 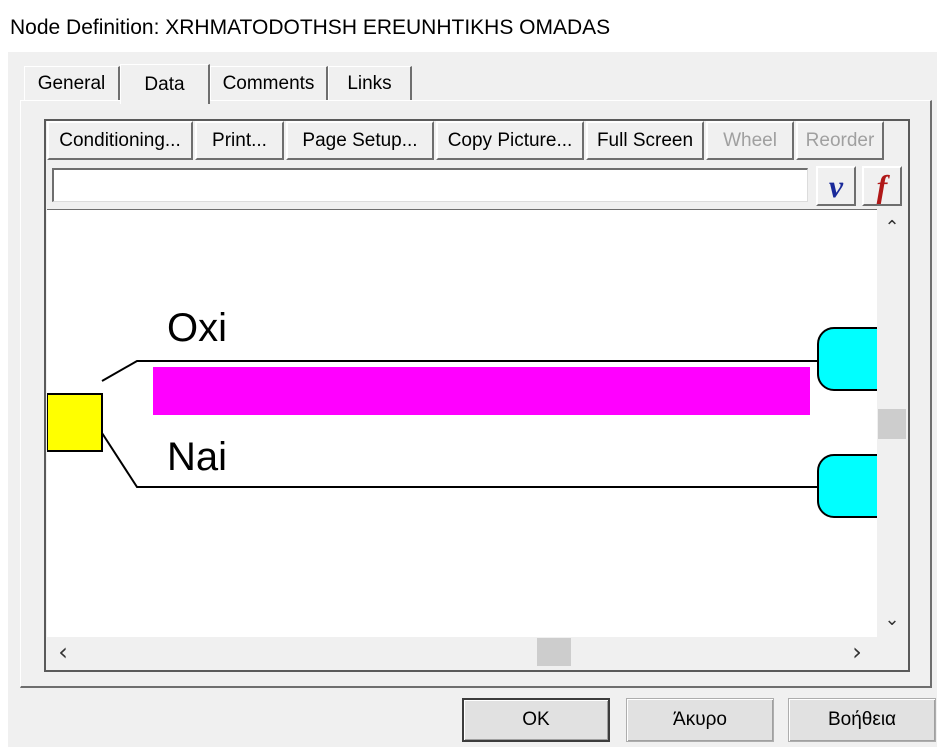 I want to click on scrollbar-corner, so click(x=892, y=652).